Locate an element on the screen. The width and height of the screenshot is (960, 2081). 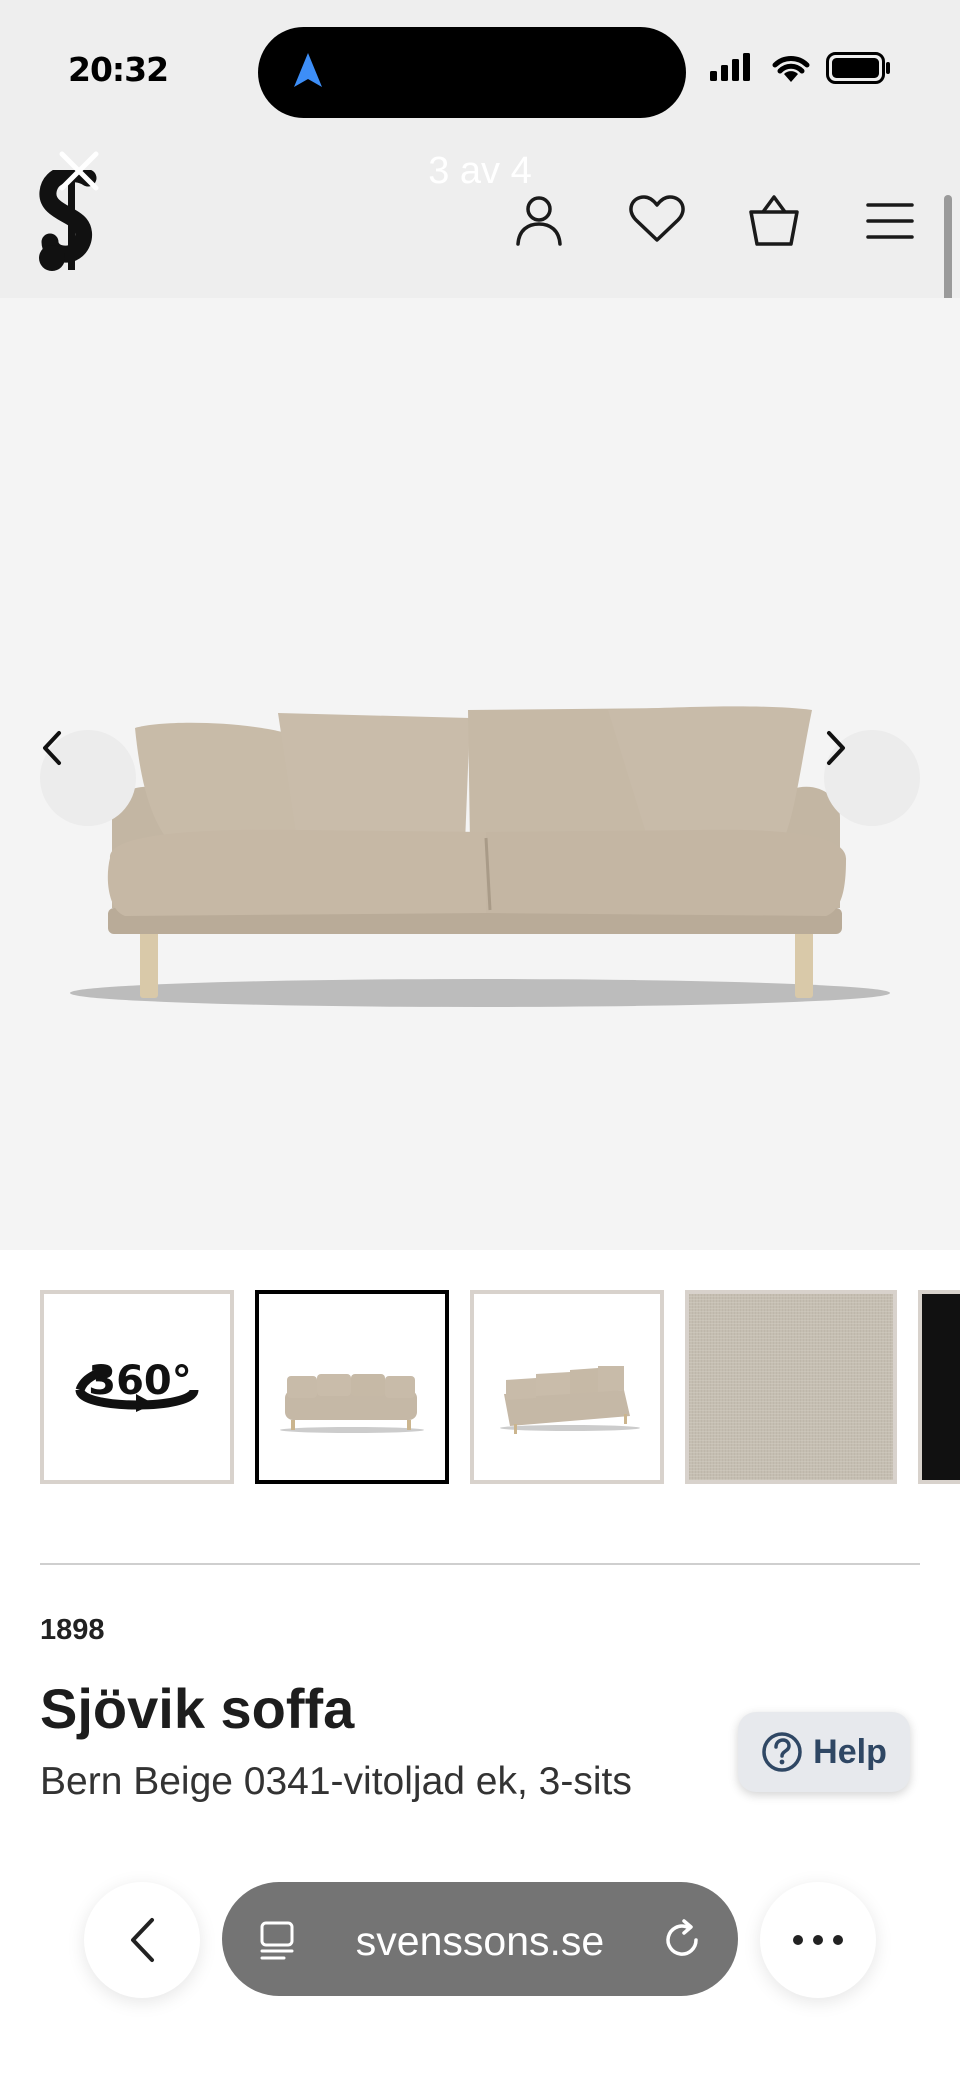
wifi-icon is located at coordinates (791, 69).